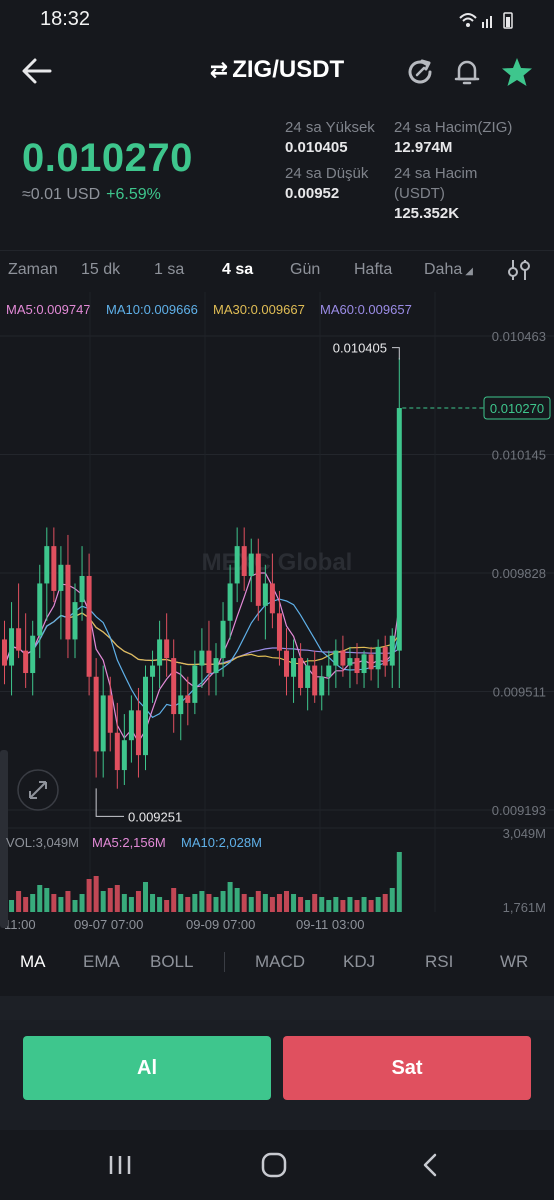 The width and height of the screenshot is (554, 1200). Describe the element at coordinates (435, 194) in the screenshot. I see `stat-24h-volume-usdt: 24 sa Hacim (USDT) 125.352K` at that location.